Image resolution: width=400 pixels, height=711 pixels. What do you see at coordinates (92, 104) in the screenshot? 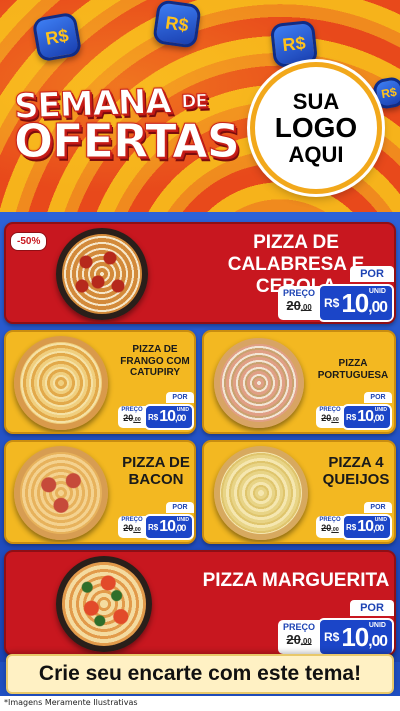
I see `title-line1: SEMANA` at bounding box center [92, 104].